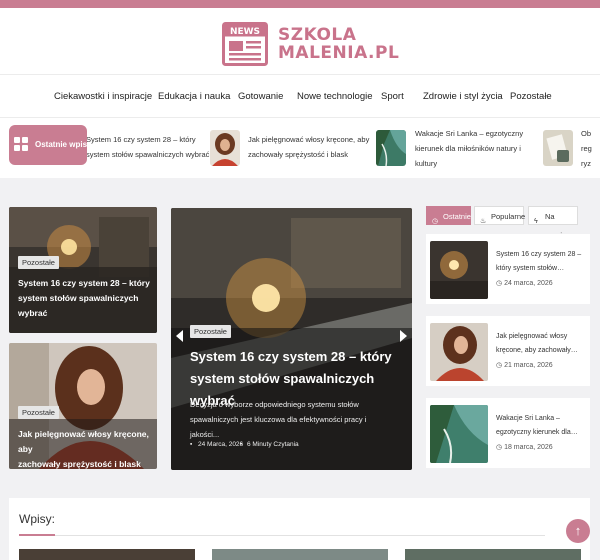 Image resolution: width=600 pixels, height=560 pixels. What do you see at coordinates (103, 96) in the screenshot?
I see `nav-item-ciekawostki: Ciekawostki i inspiracje` at bounding box center [103, 96].